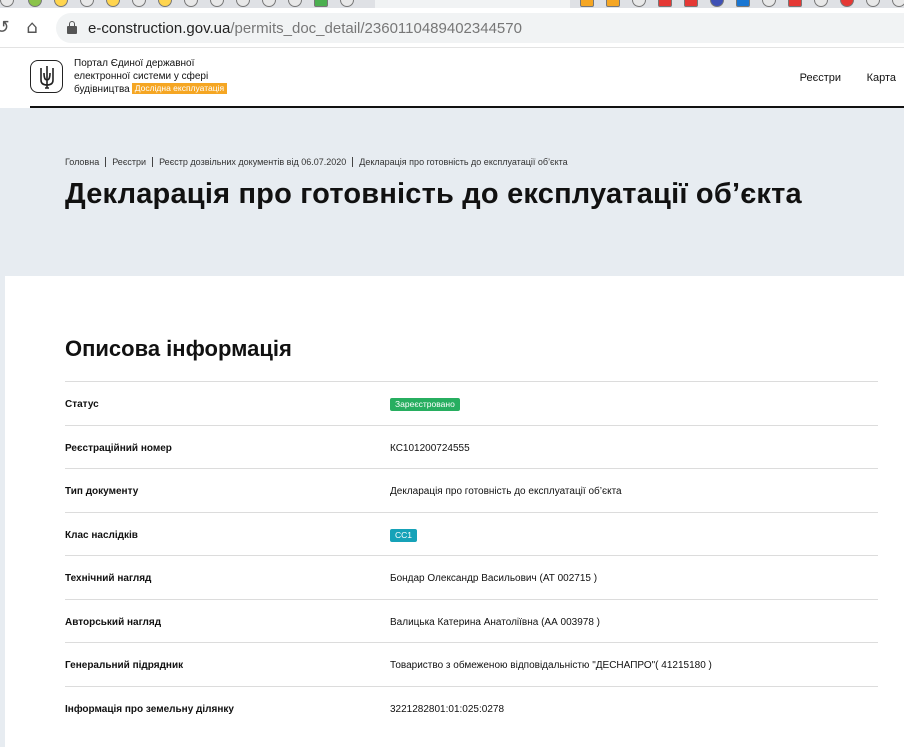 The width and height of the screenshot is (904, 747). Describe the element at coordinates (159, 28) in the screenshot. I see `url-host: e-construction.gov.ua` at that location.